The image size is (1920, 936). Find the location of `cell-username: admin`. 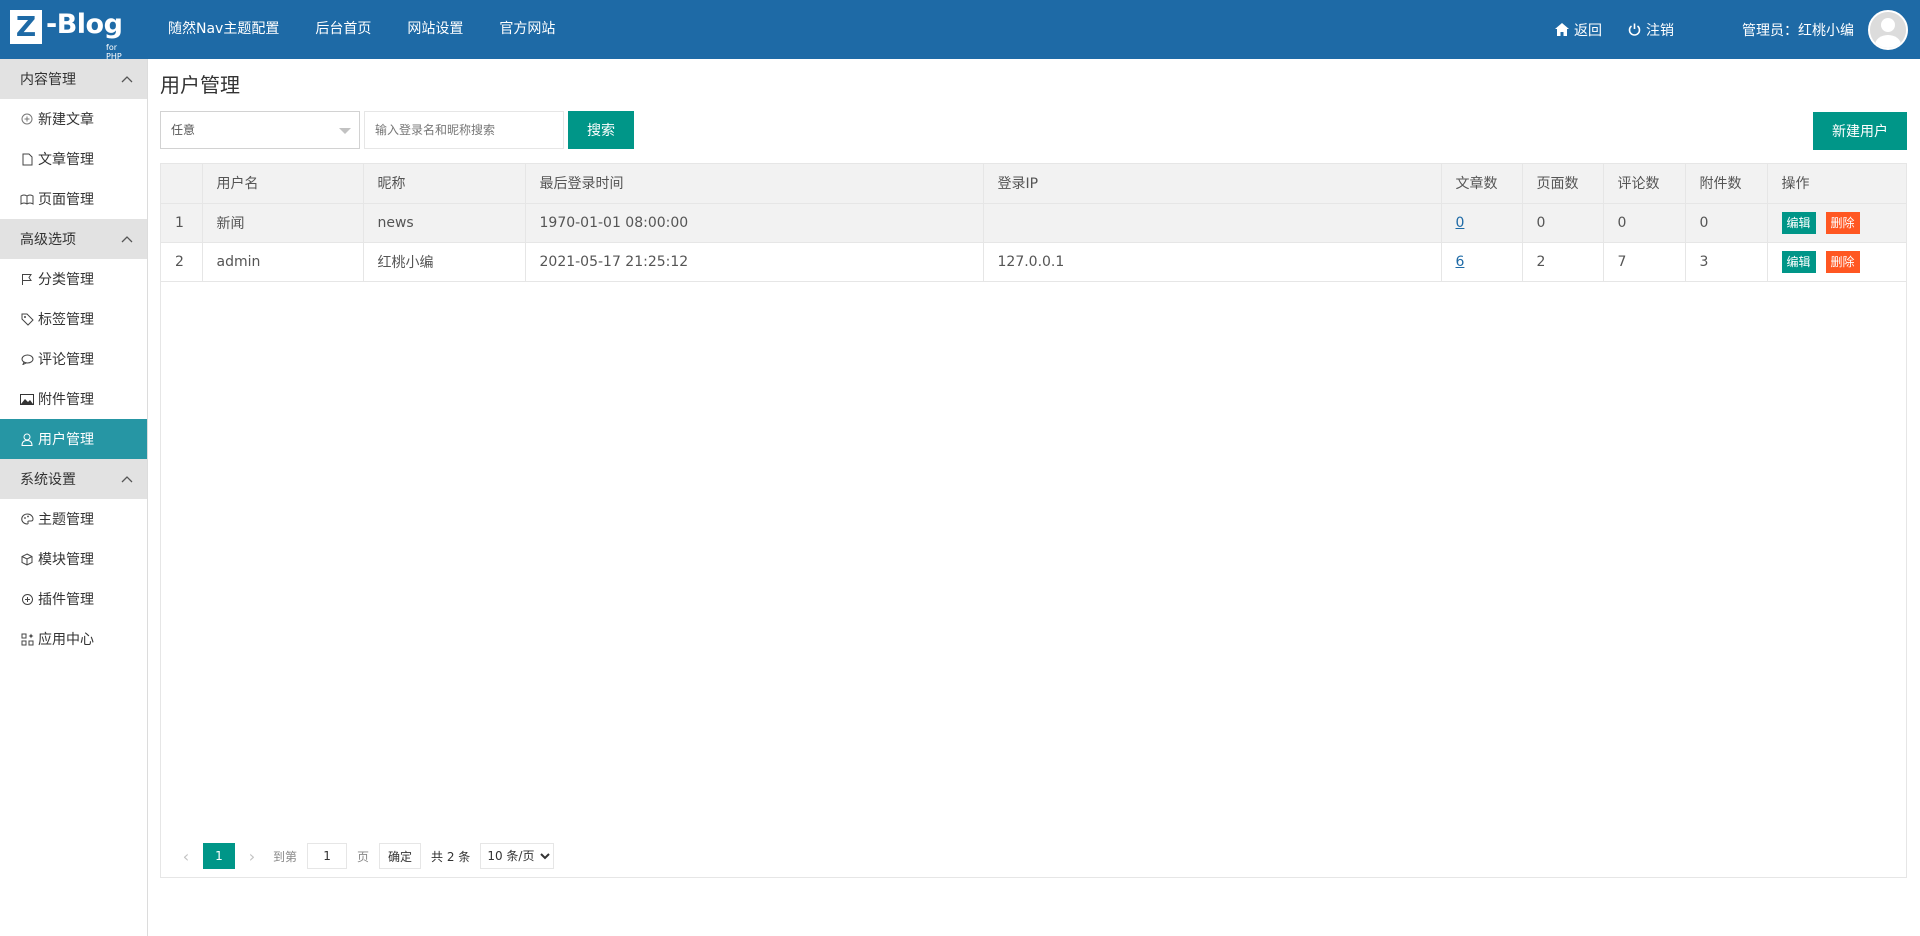

cell-username: admin is located at coordinates (283, 261).